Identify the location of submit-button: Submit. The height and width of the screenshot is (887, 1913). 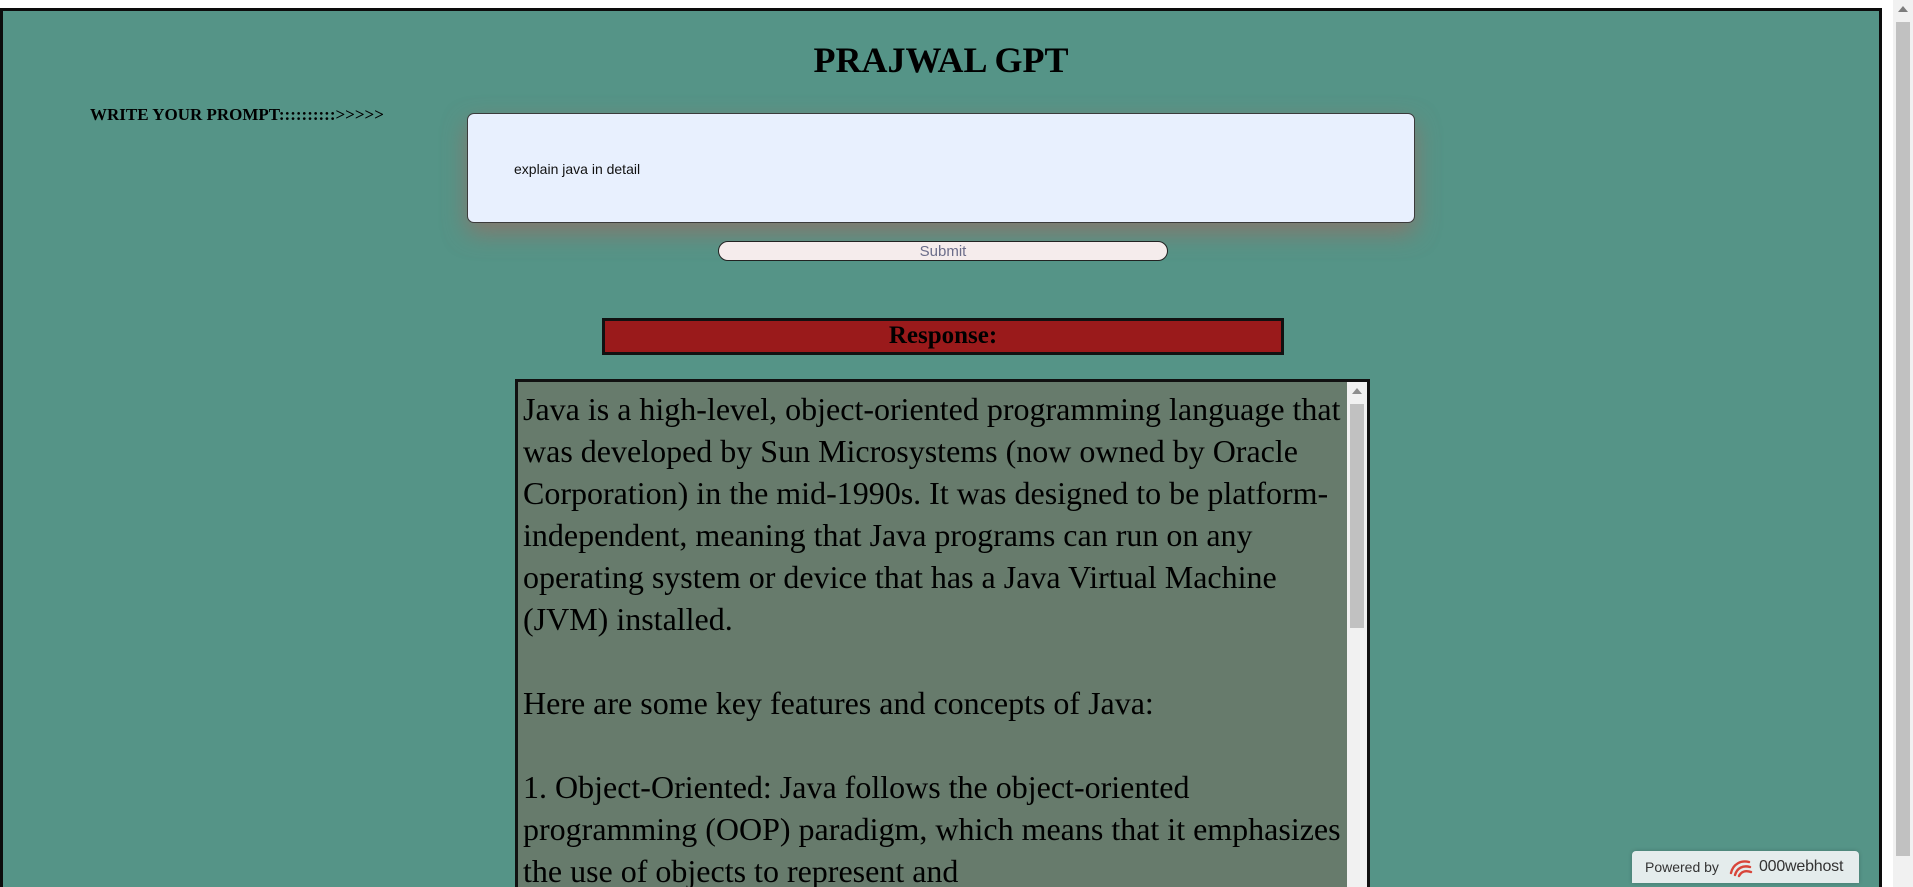
(943, 251).